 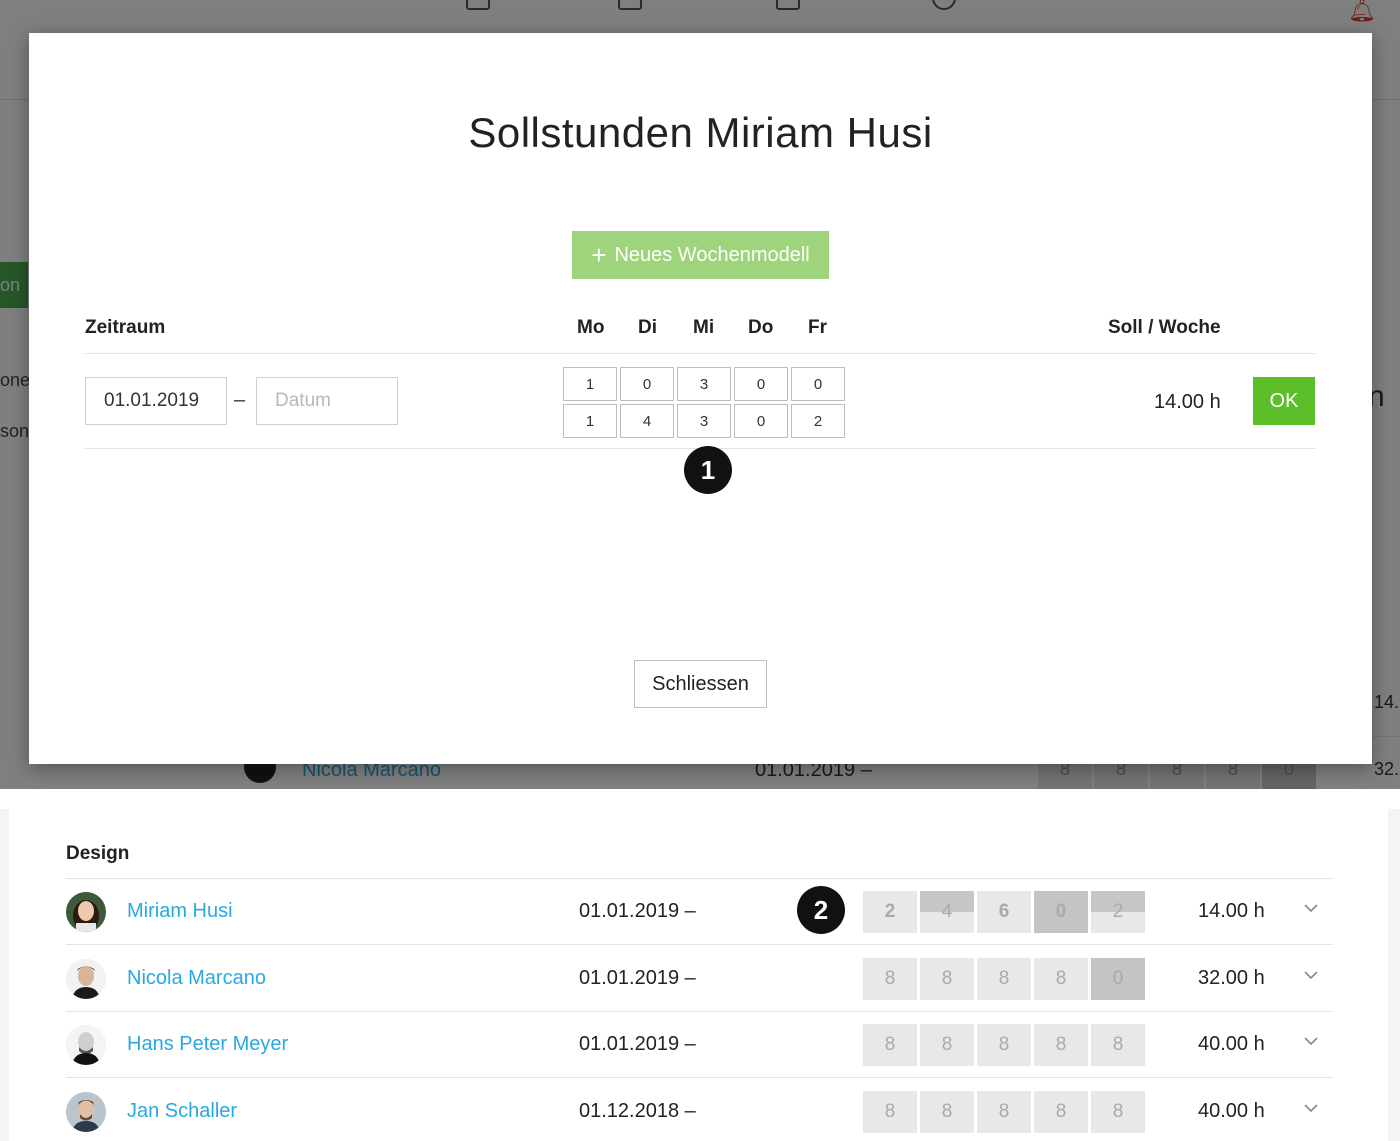 What do you see at coordinates (704, 421) in the screenshot?
I see `hours-input-week2-mi` at bounding box center [704, 421].